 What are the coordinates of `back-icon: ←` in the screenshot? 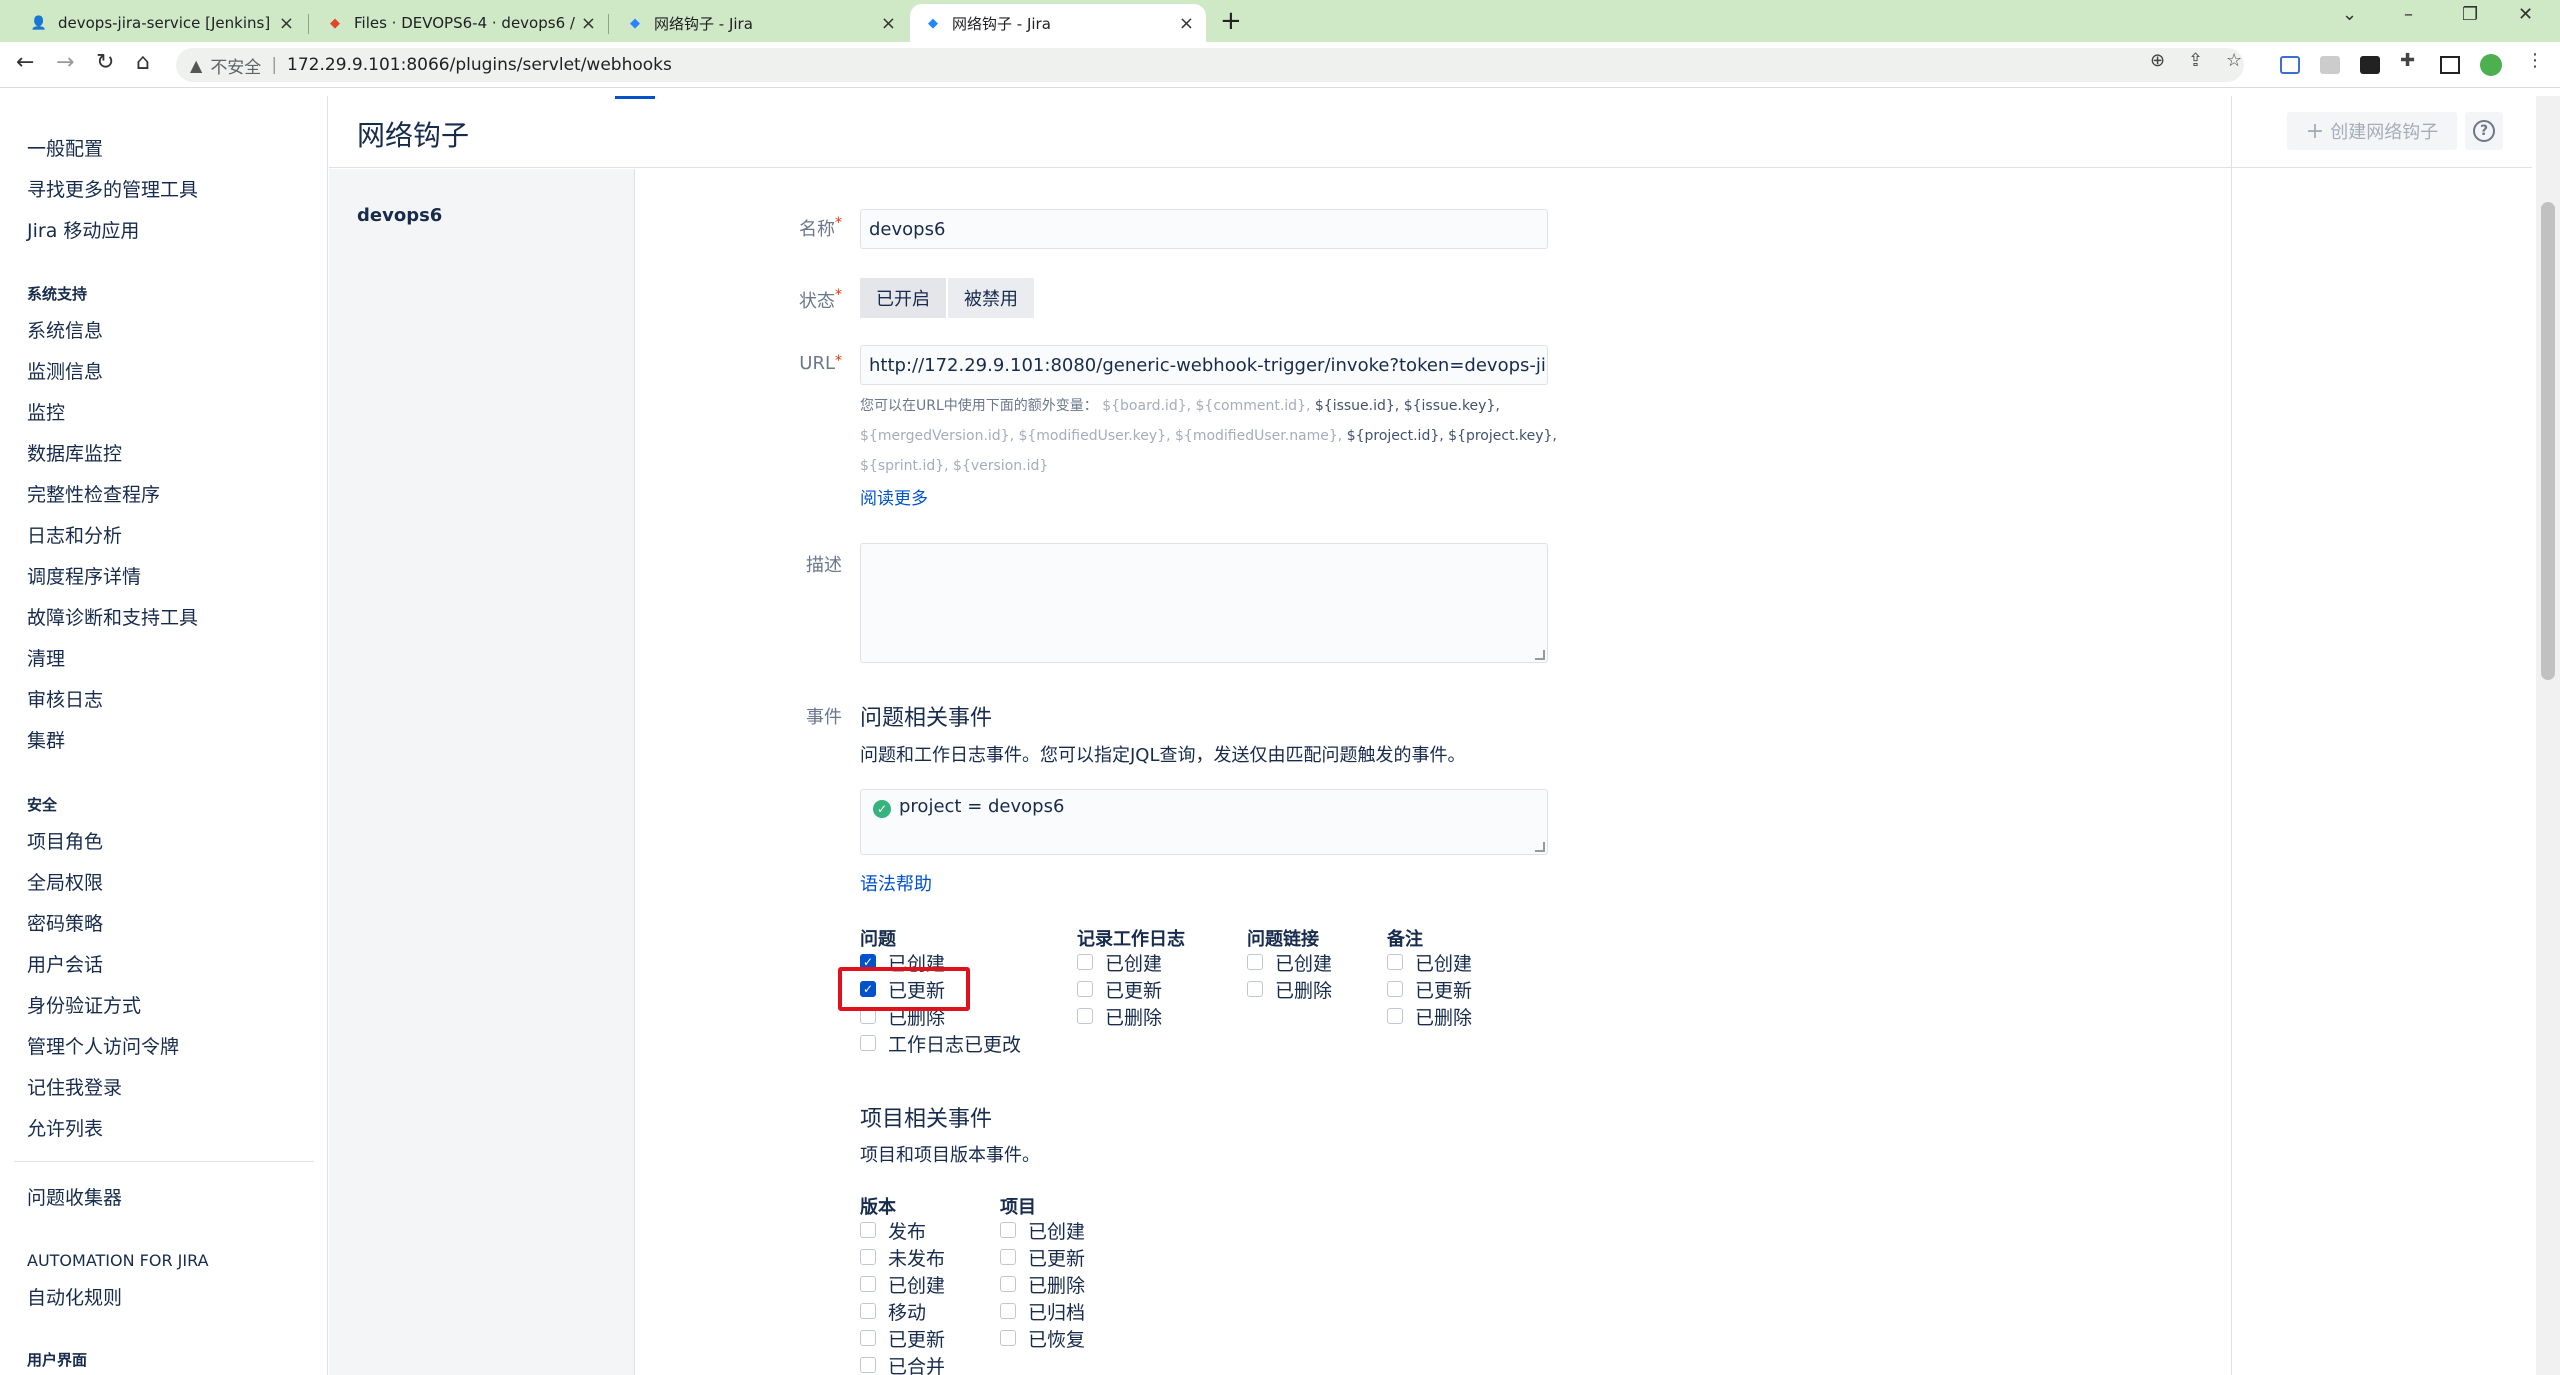 It's located at (25, 62).